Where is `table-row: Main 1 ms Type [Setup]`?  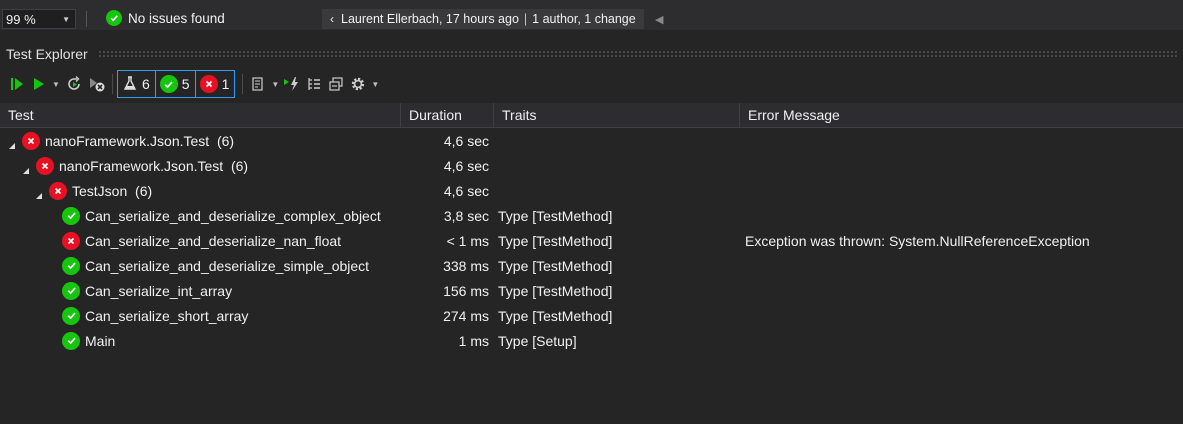 table-row: Main 1 ms Type [Setup] is located at coordinates (591, 340).